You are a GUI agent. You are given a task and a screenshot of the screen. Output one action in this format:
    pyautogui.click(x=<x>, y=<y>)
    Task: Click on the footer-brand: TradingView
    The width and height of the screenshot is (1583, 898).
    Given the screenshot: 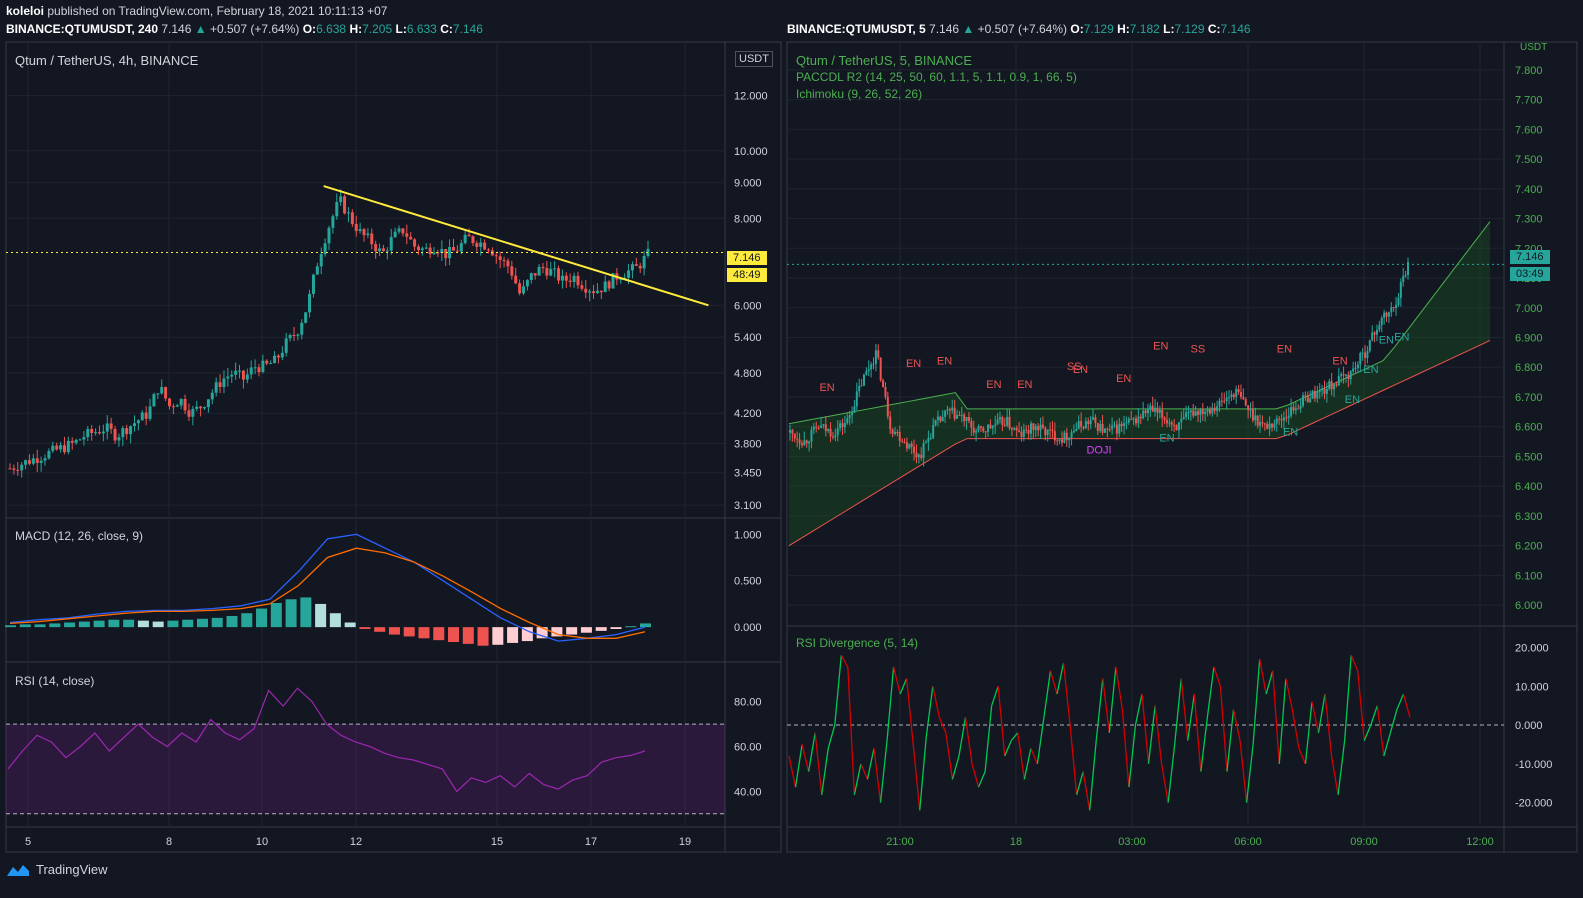 What is the action you would take?
    pyautogui.click(x=57, y=869)
    